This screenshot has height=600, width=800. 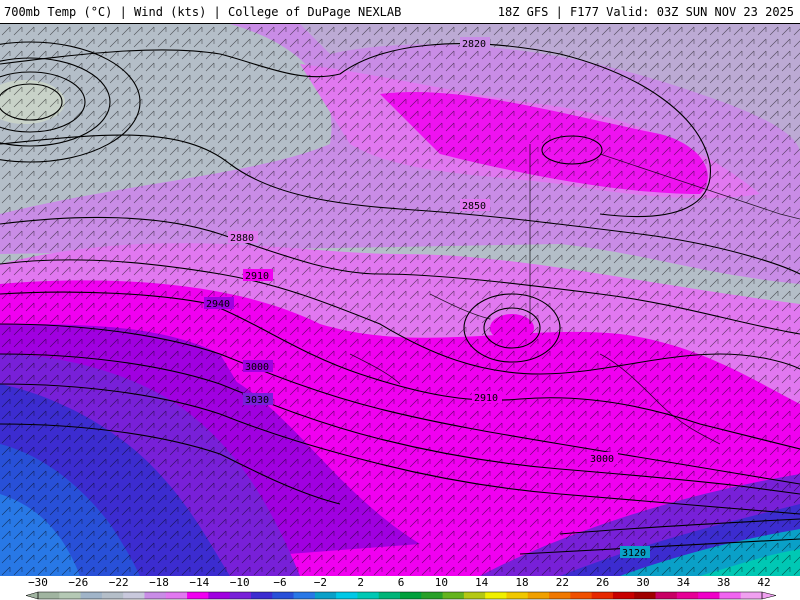 What do you see at coordinates (642, 582) in the screenshot?
I see `legend-tick-label: 30` at bounding box center [642, 582].